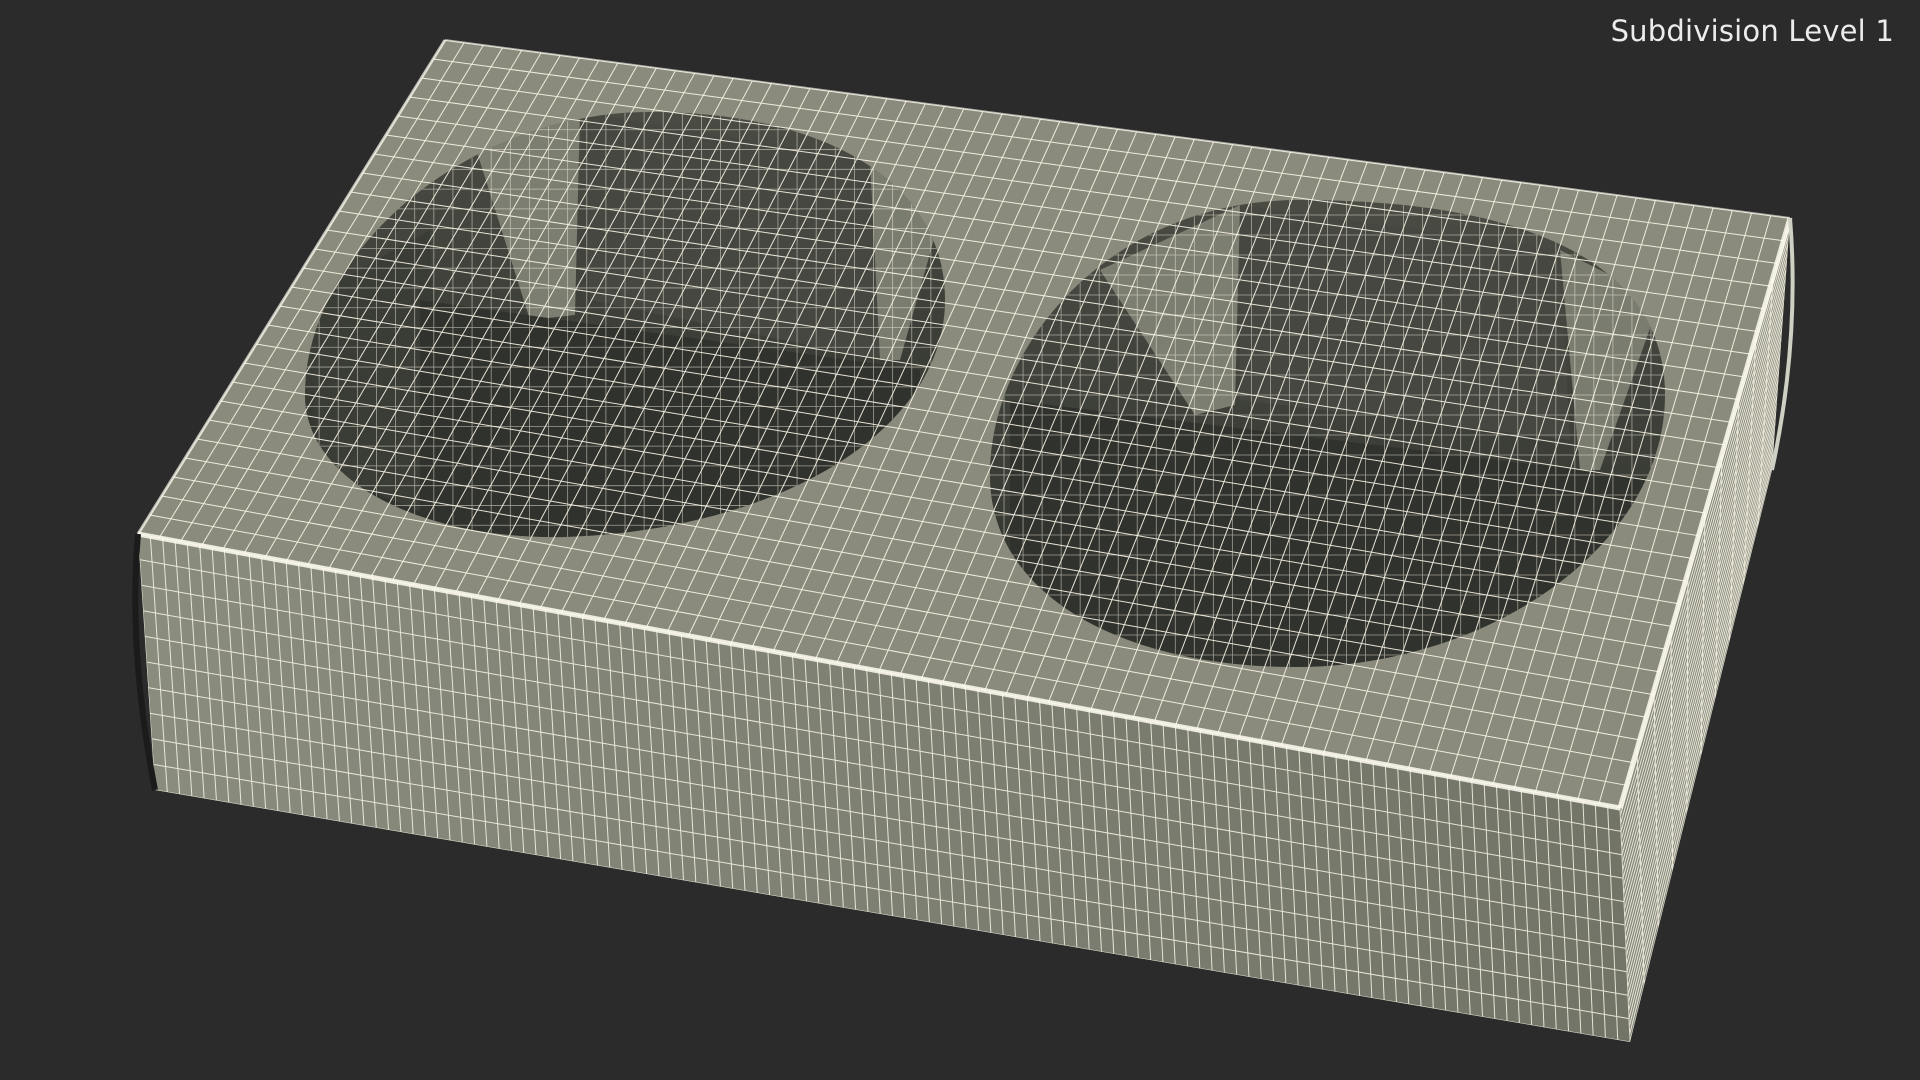 Image resolution: width=1920 pixels, height=1080 pixels. What do you see at coordinates (1752, 31) in the screenshot?
I see `subdivision-level-label: Subdivision Level 1` at bounding box center [1752, 31].